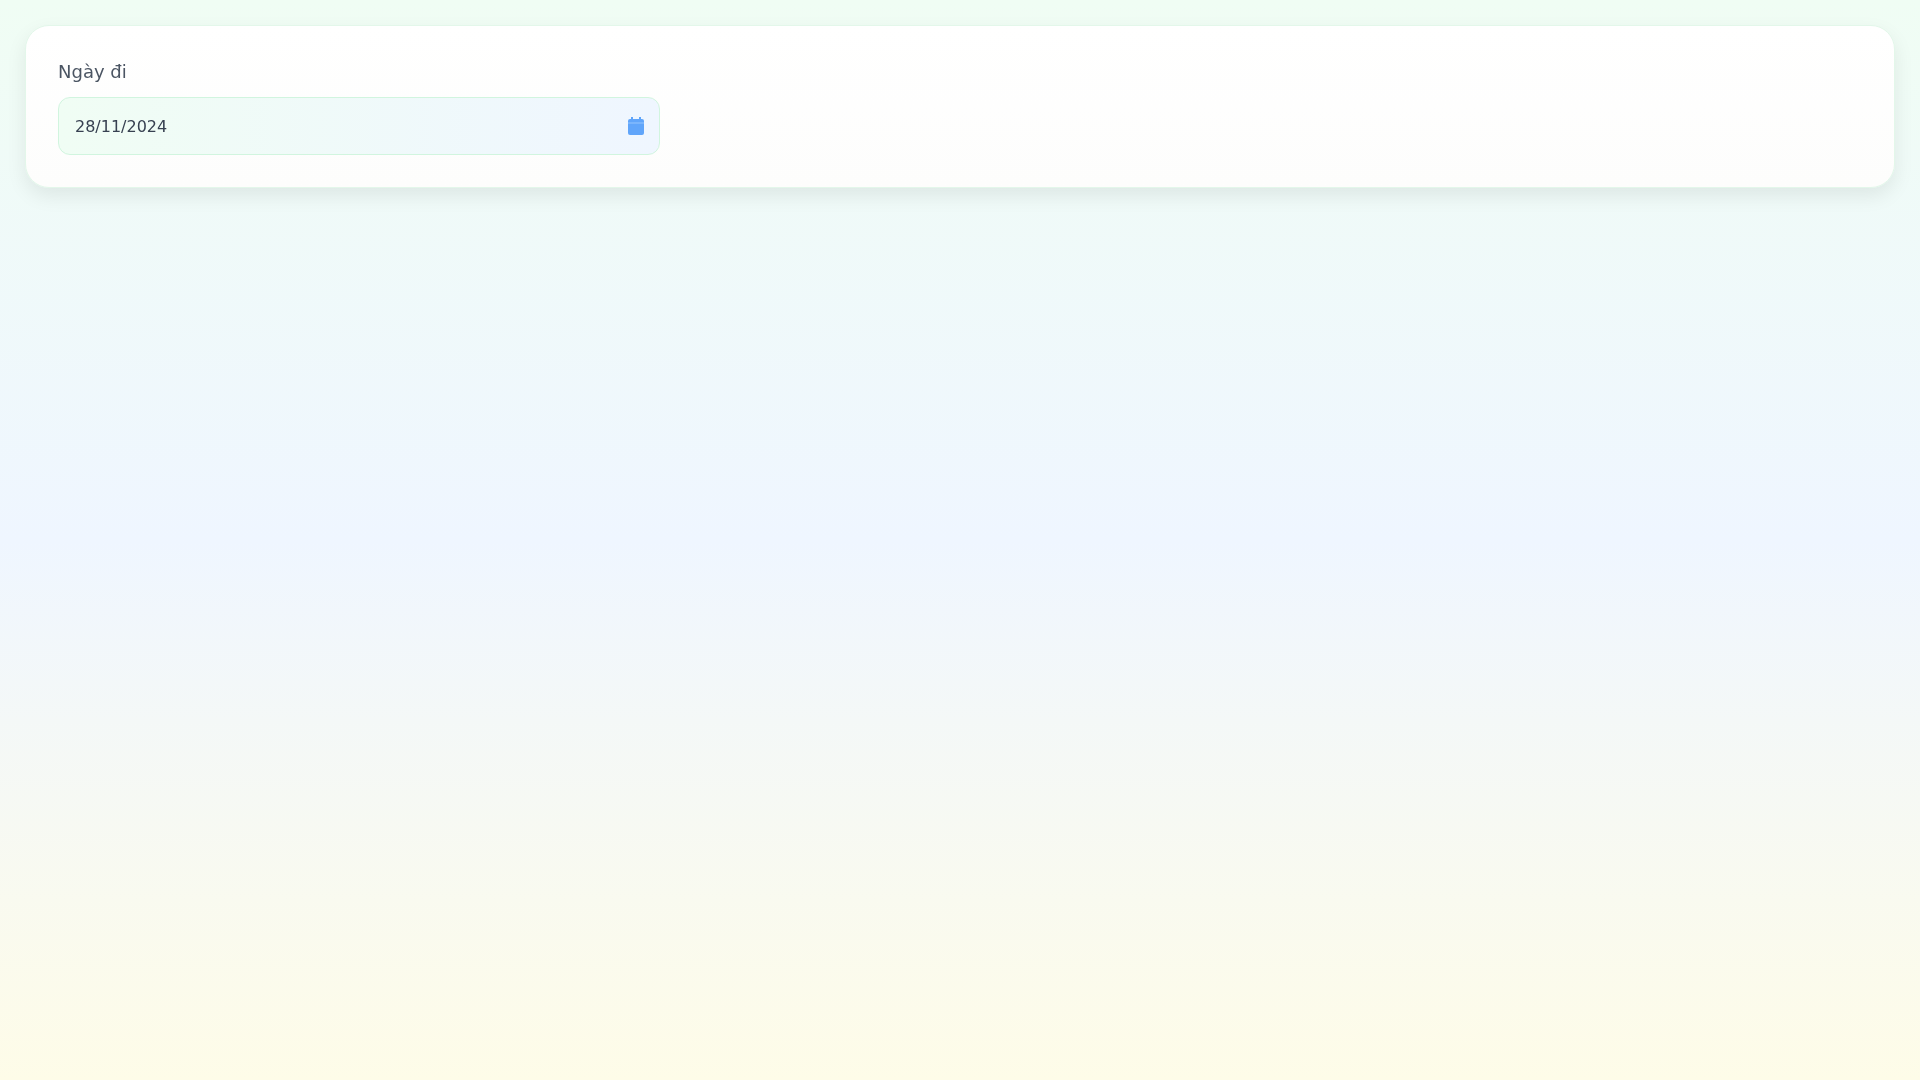  What do you see at coordinates (92, 72) in the screenshot?
I see `field-label: Ngày đi` at bounding box center [92, 72].